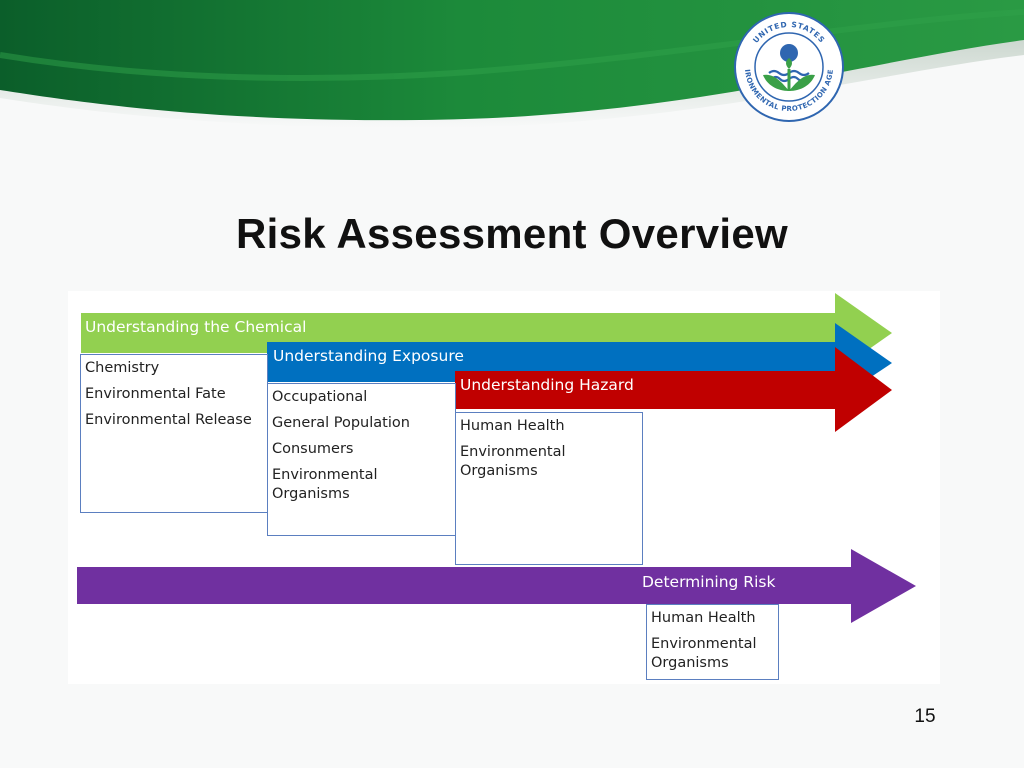 The height and width of the screenshot is (768, 1024). Describe the element at coordinates (709, 582) in the screenshot. I see `determining-risk-label: Determining Risk` at that location.